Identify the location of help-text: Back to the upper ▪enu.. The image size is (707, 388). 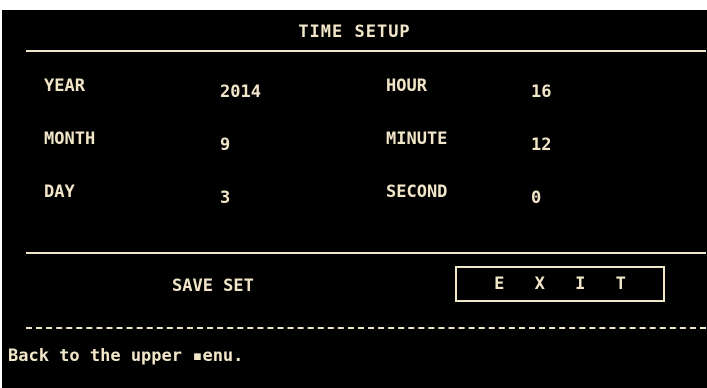
(126, 356).